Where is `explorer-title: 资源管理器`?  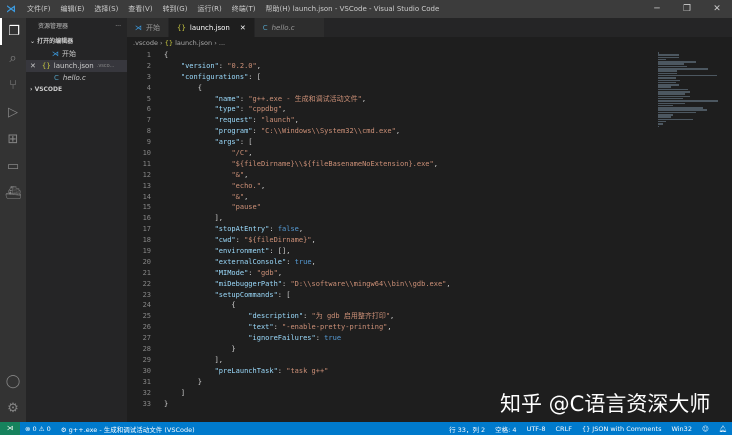
explorer-title: 资源管理器 is located at coordinates (53, 26).